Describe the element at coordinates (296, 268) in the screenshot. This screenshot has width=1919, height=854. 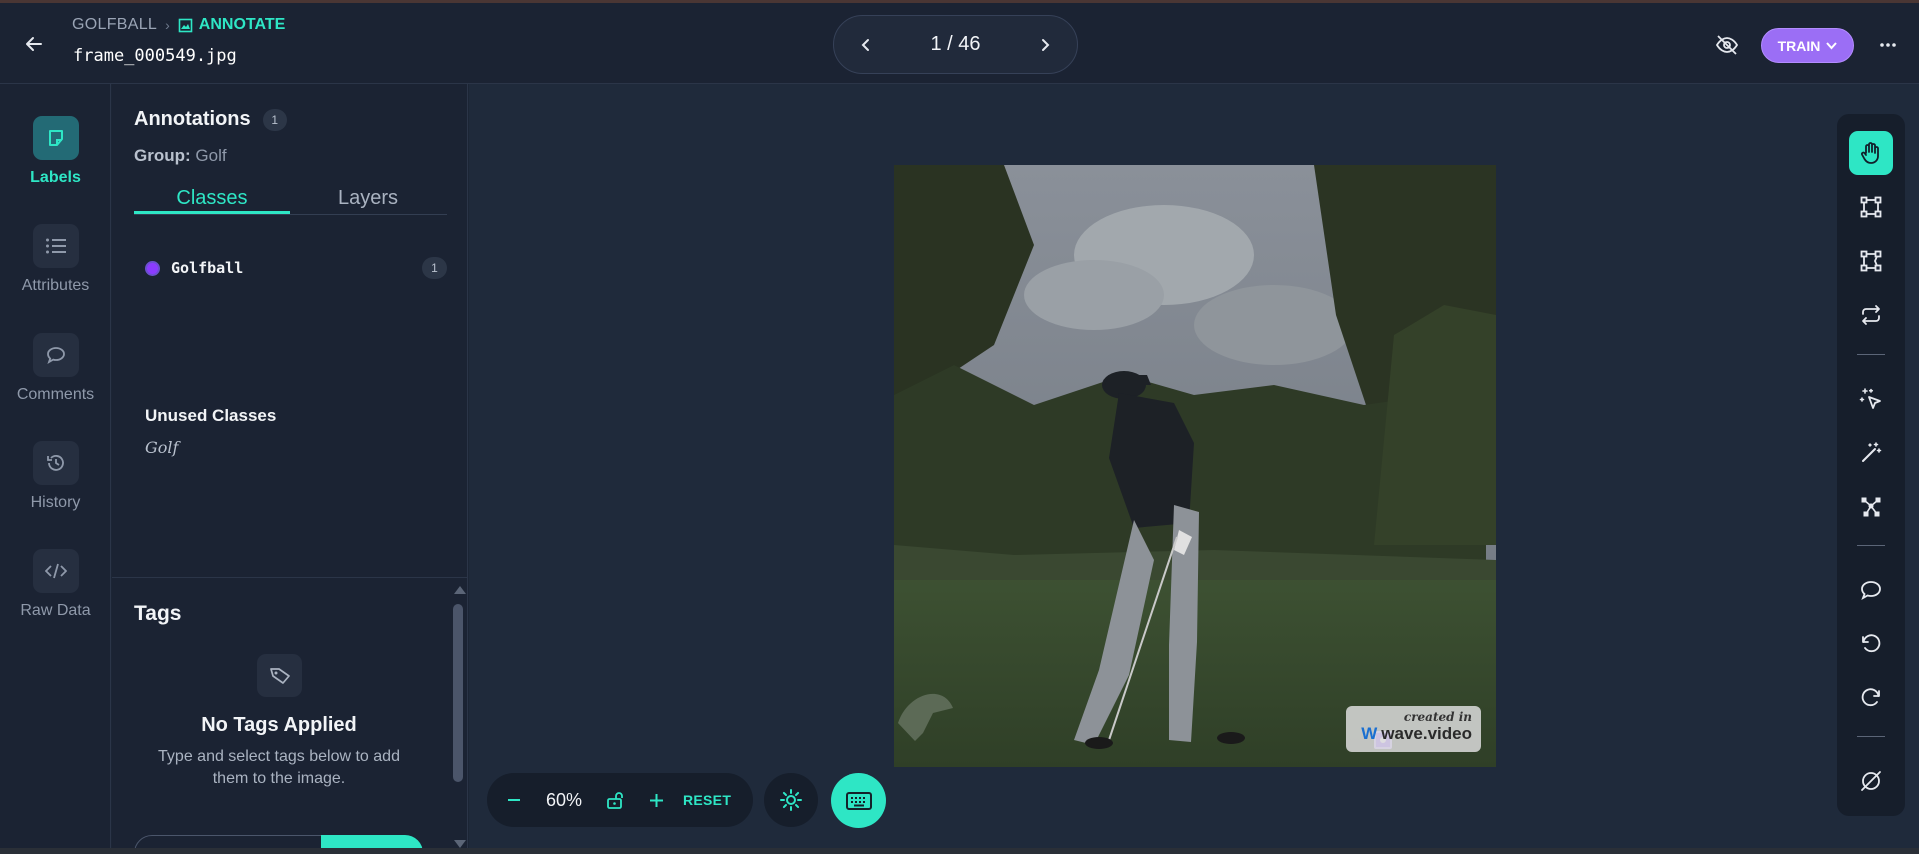
I see `class-row-golfball: Golfball 1` at that location.